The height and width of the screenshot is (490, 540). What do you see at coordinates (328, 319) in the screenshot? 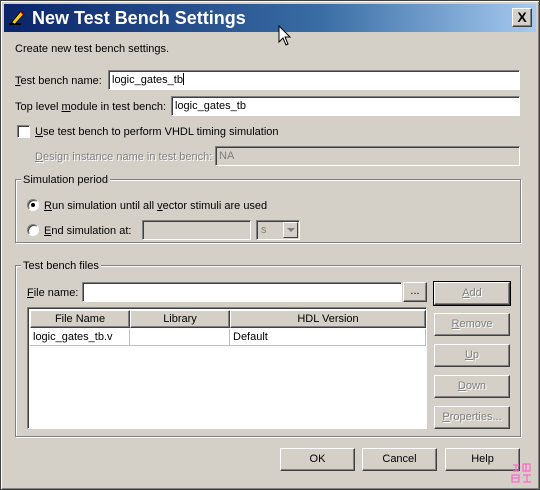
I see `column-header-hdl-version: HDL Version` at bounding box center [328, 319].